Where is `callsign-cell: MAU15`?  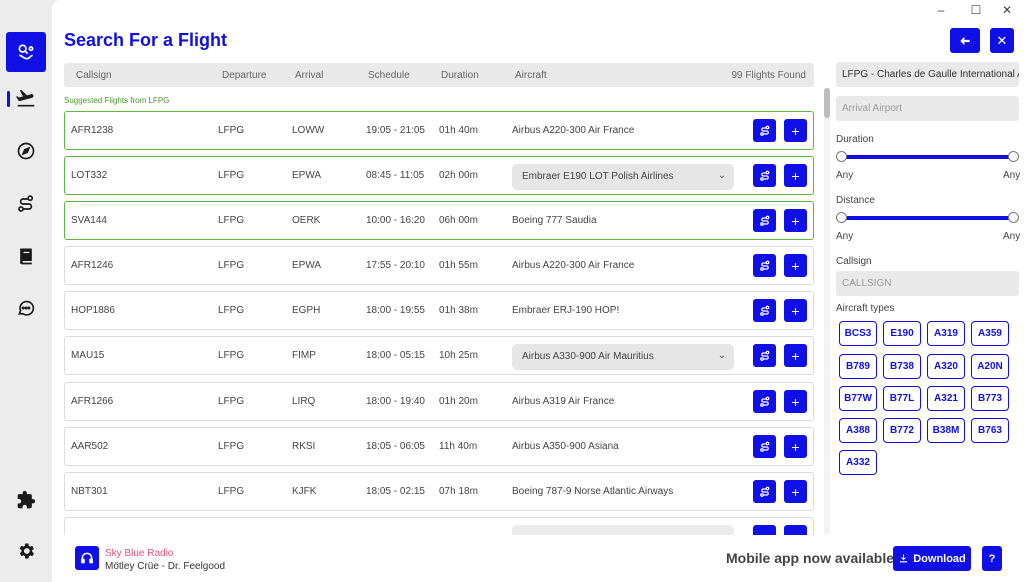 callsign-cell: MAU15 is located at coordinates (88, 355).